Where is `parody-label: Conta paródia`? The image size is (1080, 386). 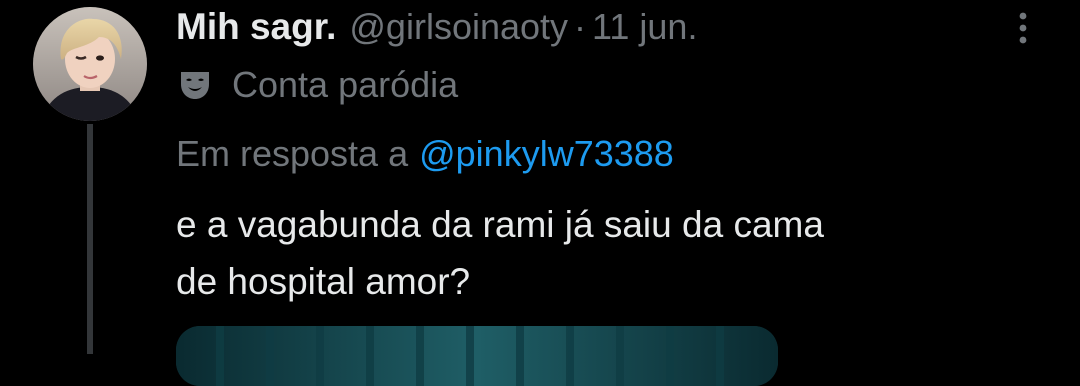 parody-label: Conta paródia is located at coordinates (318, 85).